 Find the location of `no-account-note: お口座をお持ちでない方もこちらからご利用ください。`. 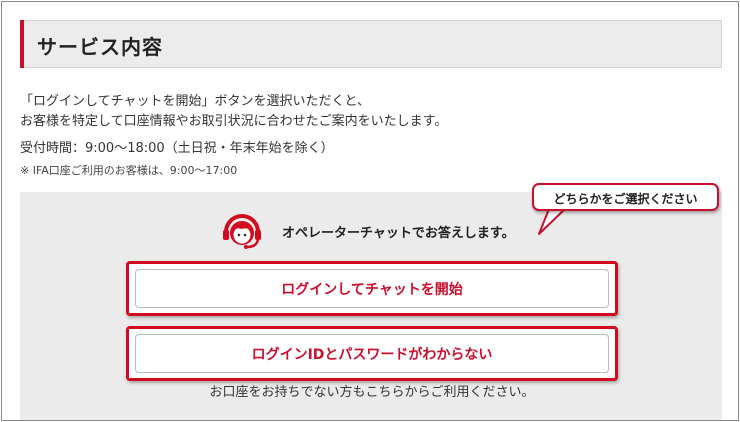

no-account-note: お口座をお持ちでない方もこちらからご利用ください。 is located at coordinates (372, 392).